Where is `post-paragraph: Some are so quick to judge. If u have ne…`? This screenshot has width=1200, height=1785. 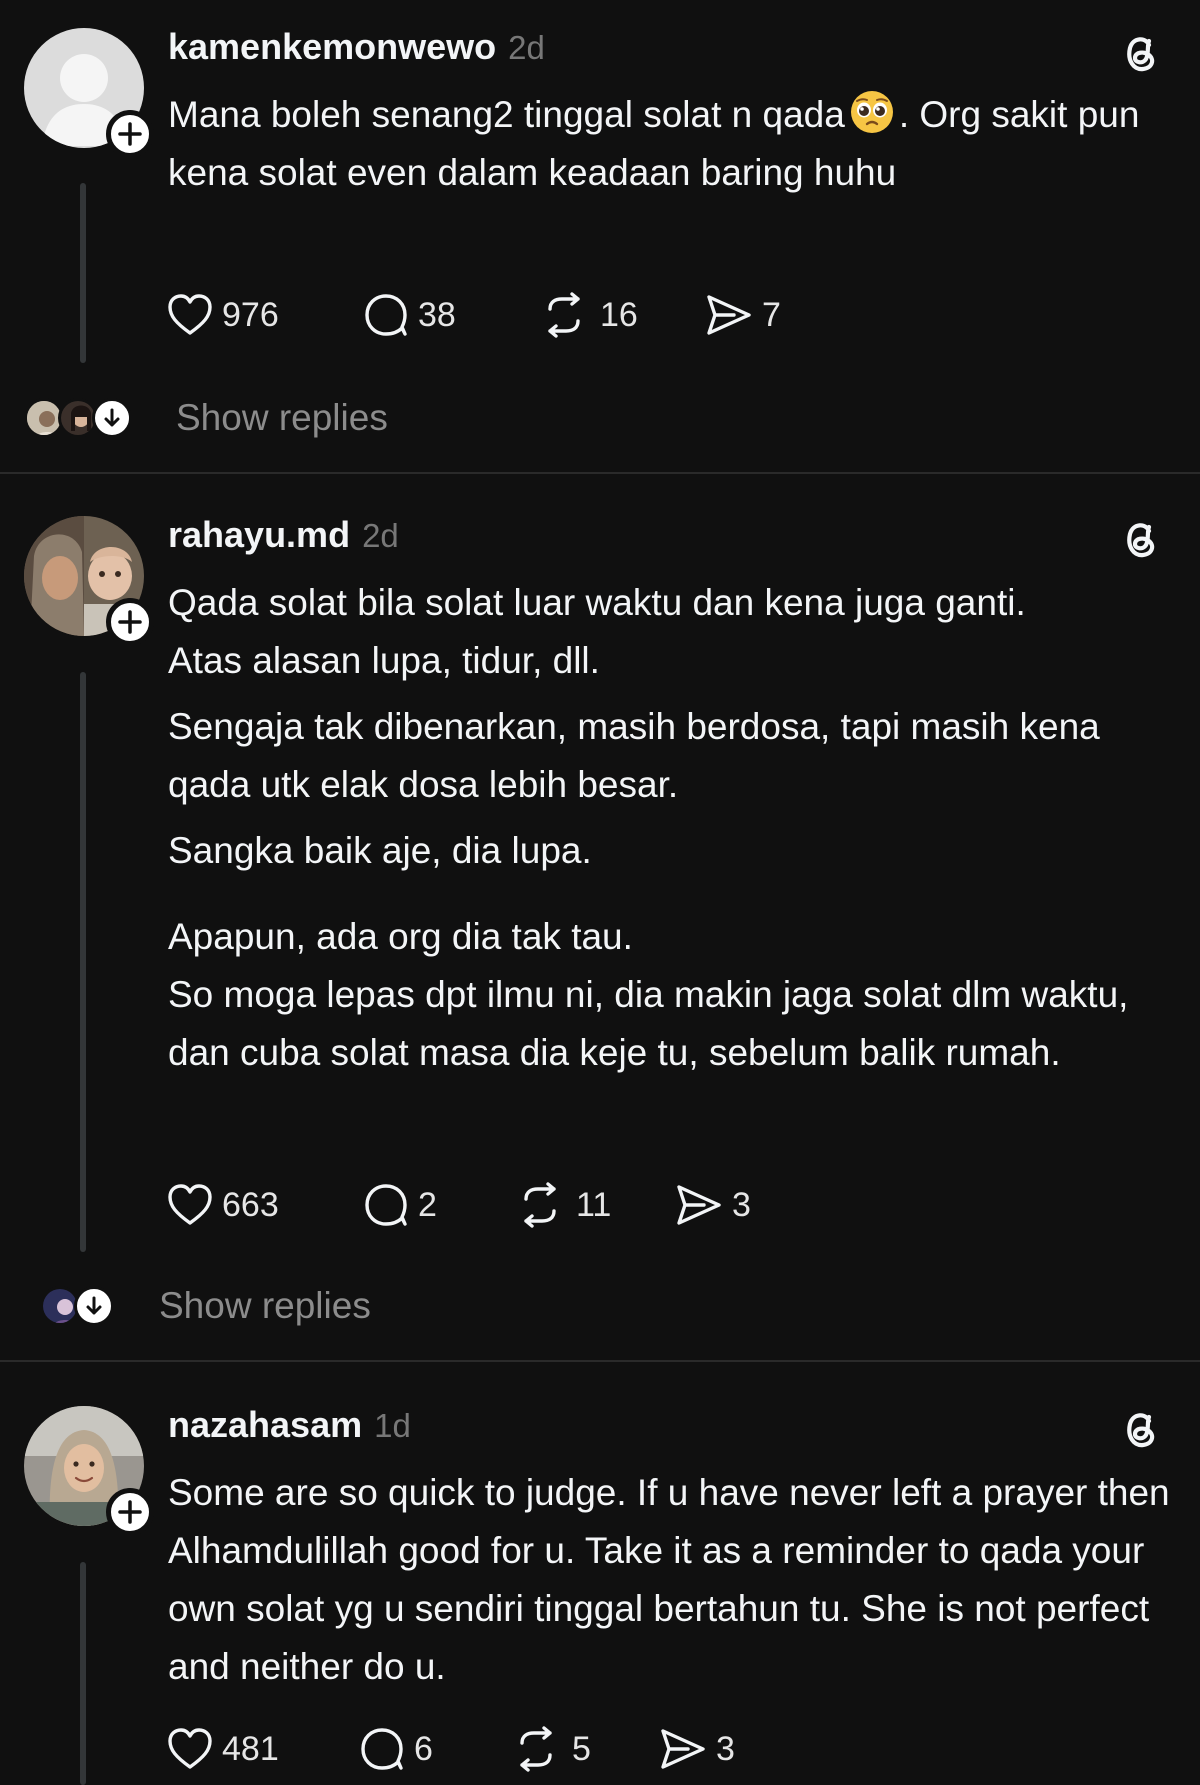
post-paragraph: Some are so quick to judge. If u have ne… is located at coordinates (669, 1579).